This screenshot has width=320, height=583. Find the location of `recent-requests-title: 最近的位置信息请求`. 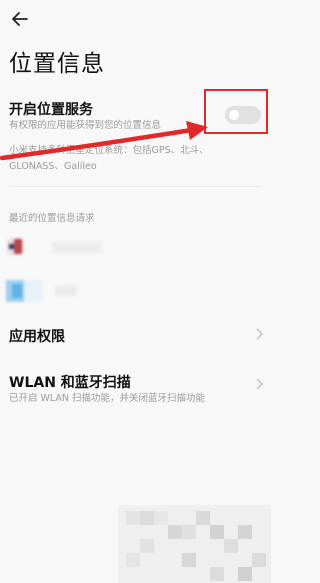

recent-requests-title: 最近的位置信息请求 is located at coordinates (52, 218).